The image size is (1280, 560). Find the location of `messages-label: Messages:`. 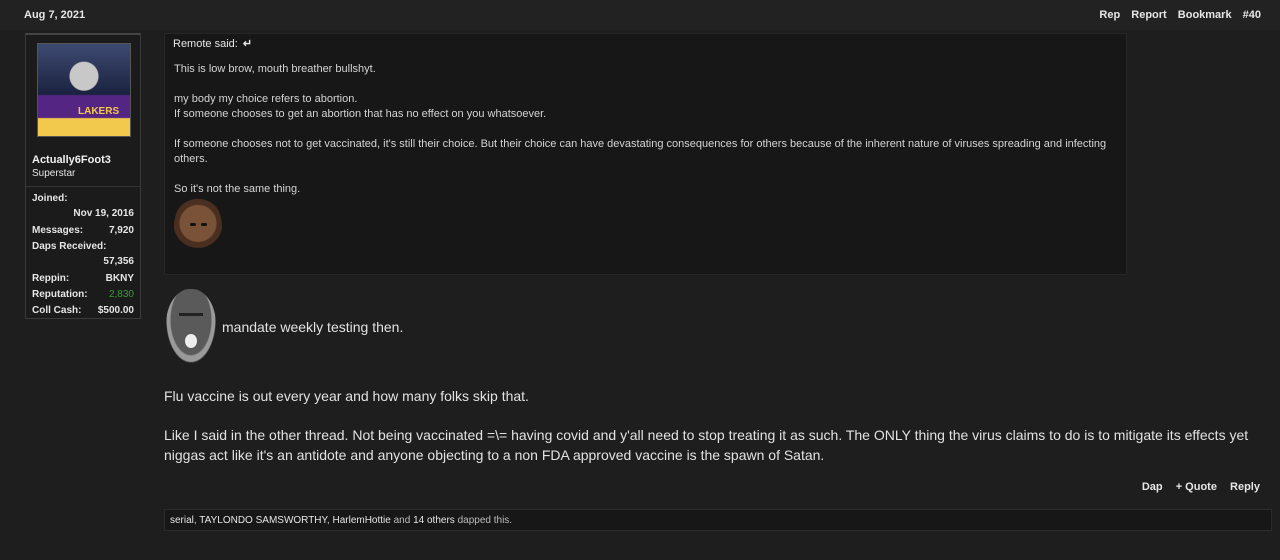

messages-label: Messages: is located at coordinates (58, 230).